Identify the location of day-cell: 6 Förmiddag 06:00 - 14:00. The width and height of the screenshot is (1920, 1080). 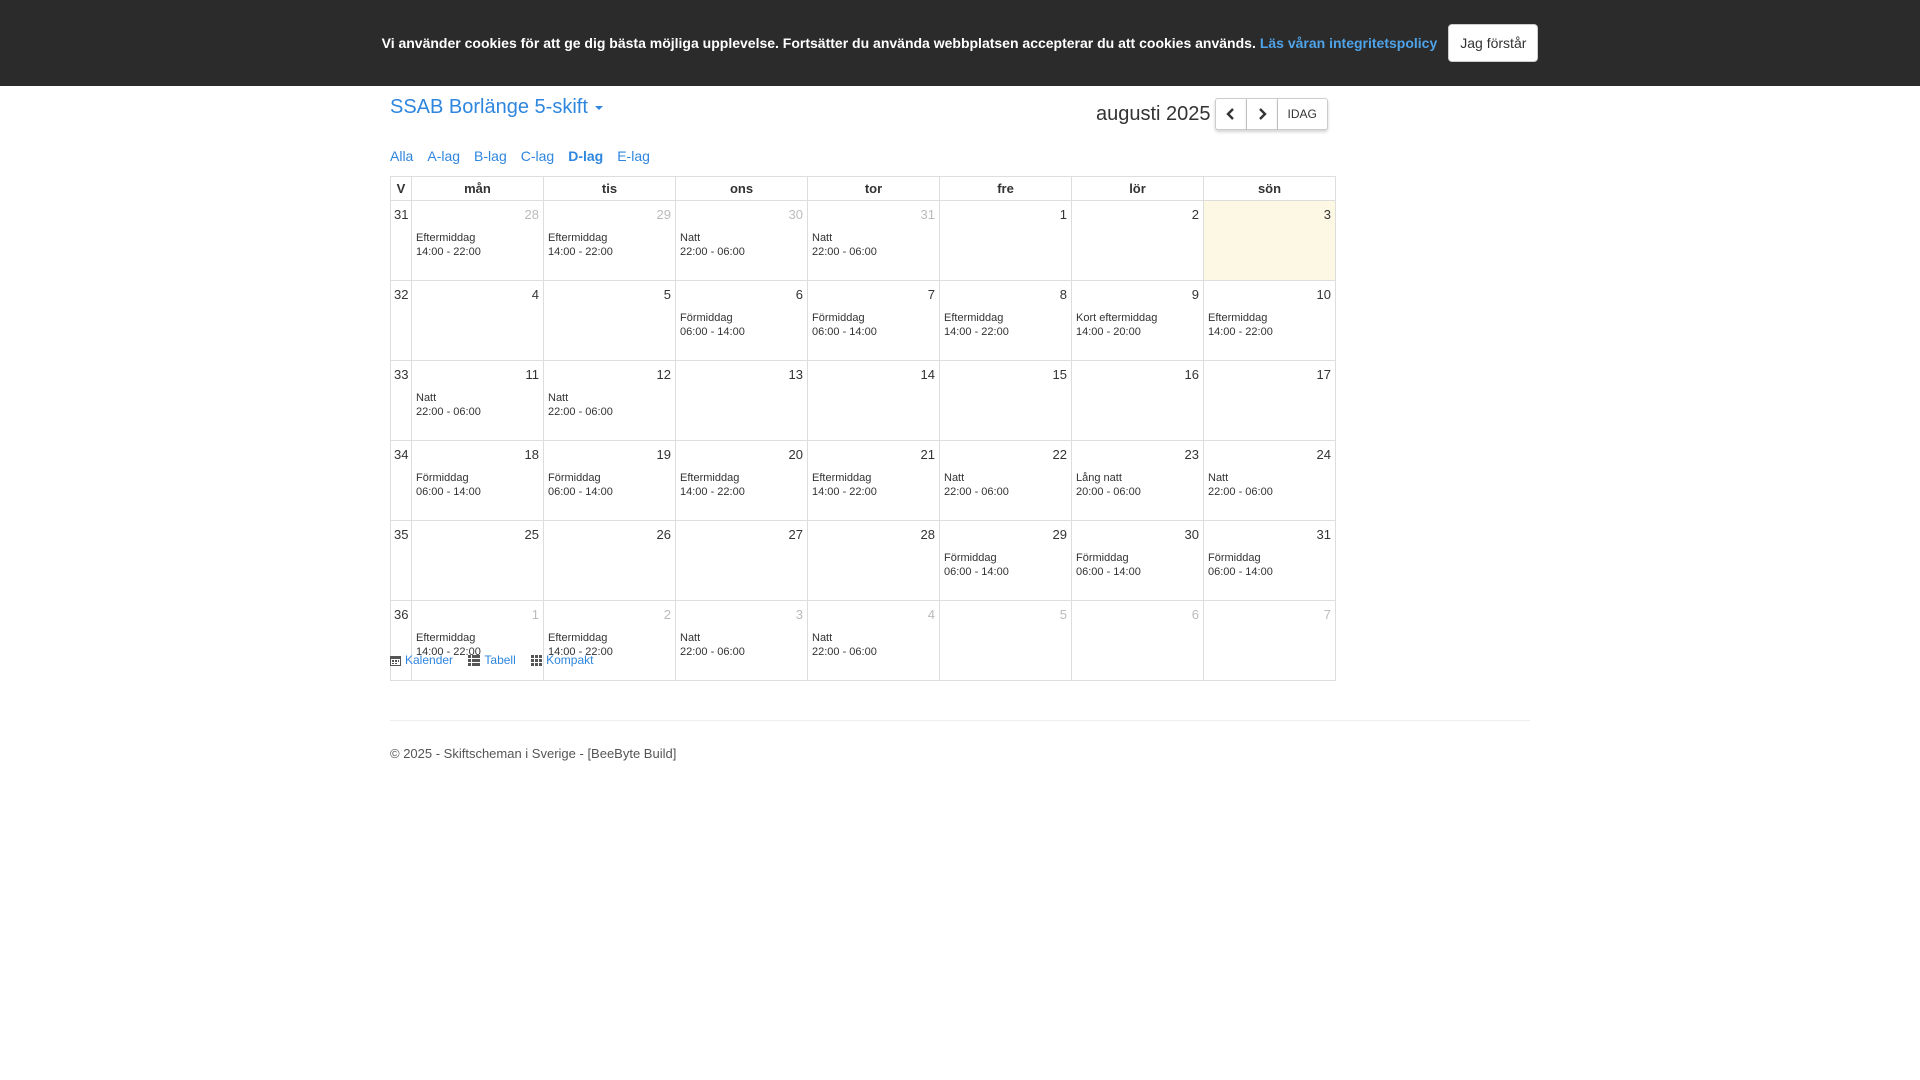
(741, 320).